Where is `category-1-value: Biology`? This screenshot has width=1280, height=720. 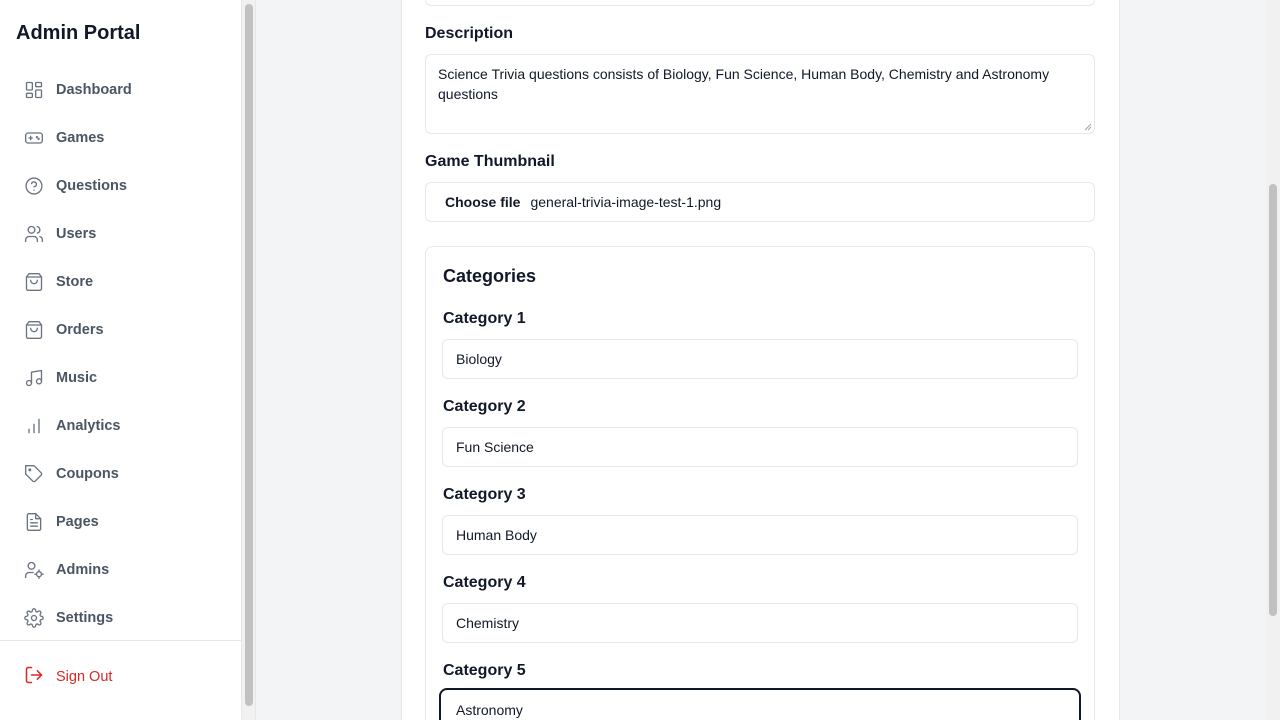
category-1-value: Biology is located at coordinates (479, 359).